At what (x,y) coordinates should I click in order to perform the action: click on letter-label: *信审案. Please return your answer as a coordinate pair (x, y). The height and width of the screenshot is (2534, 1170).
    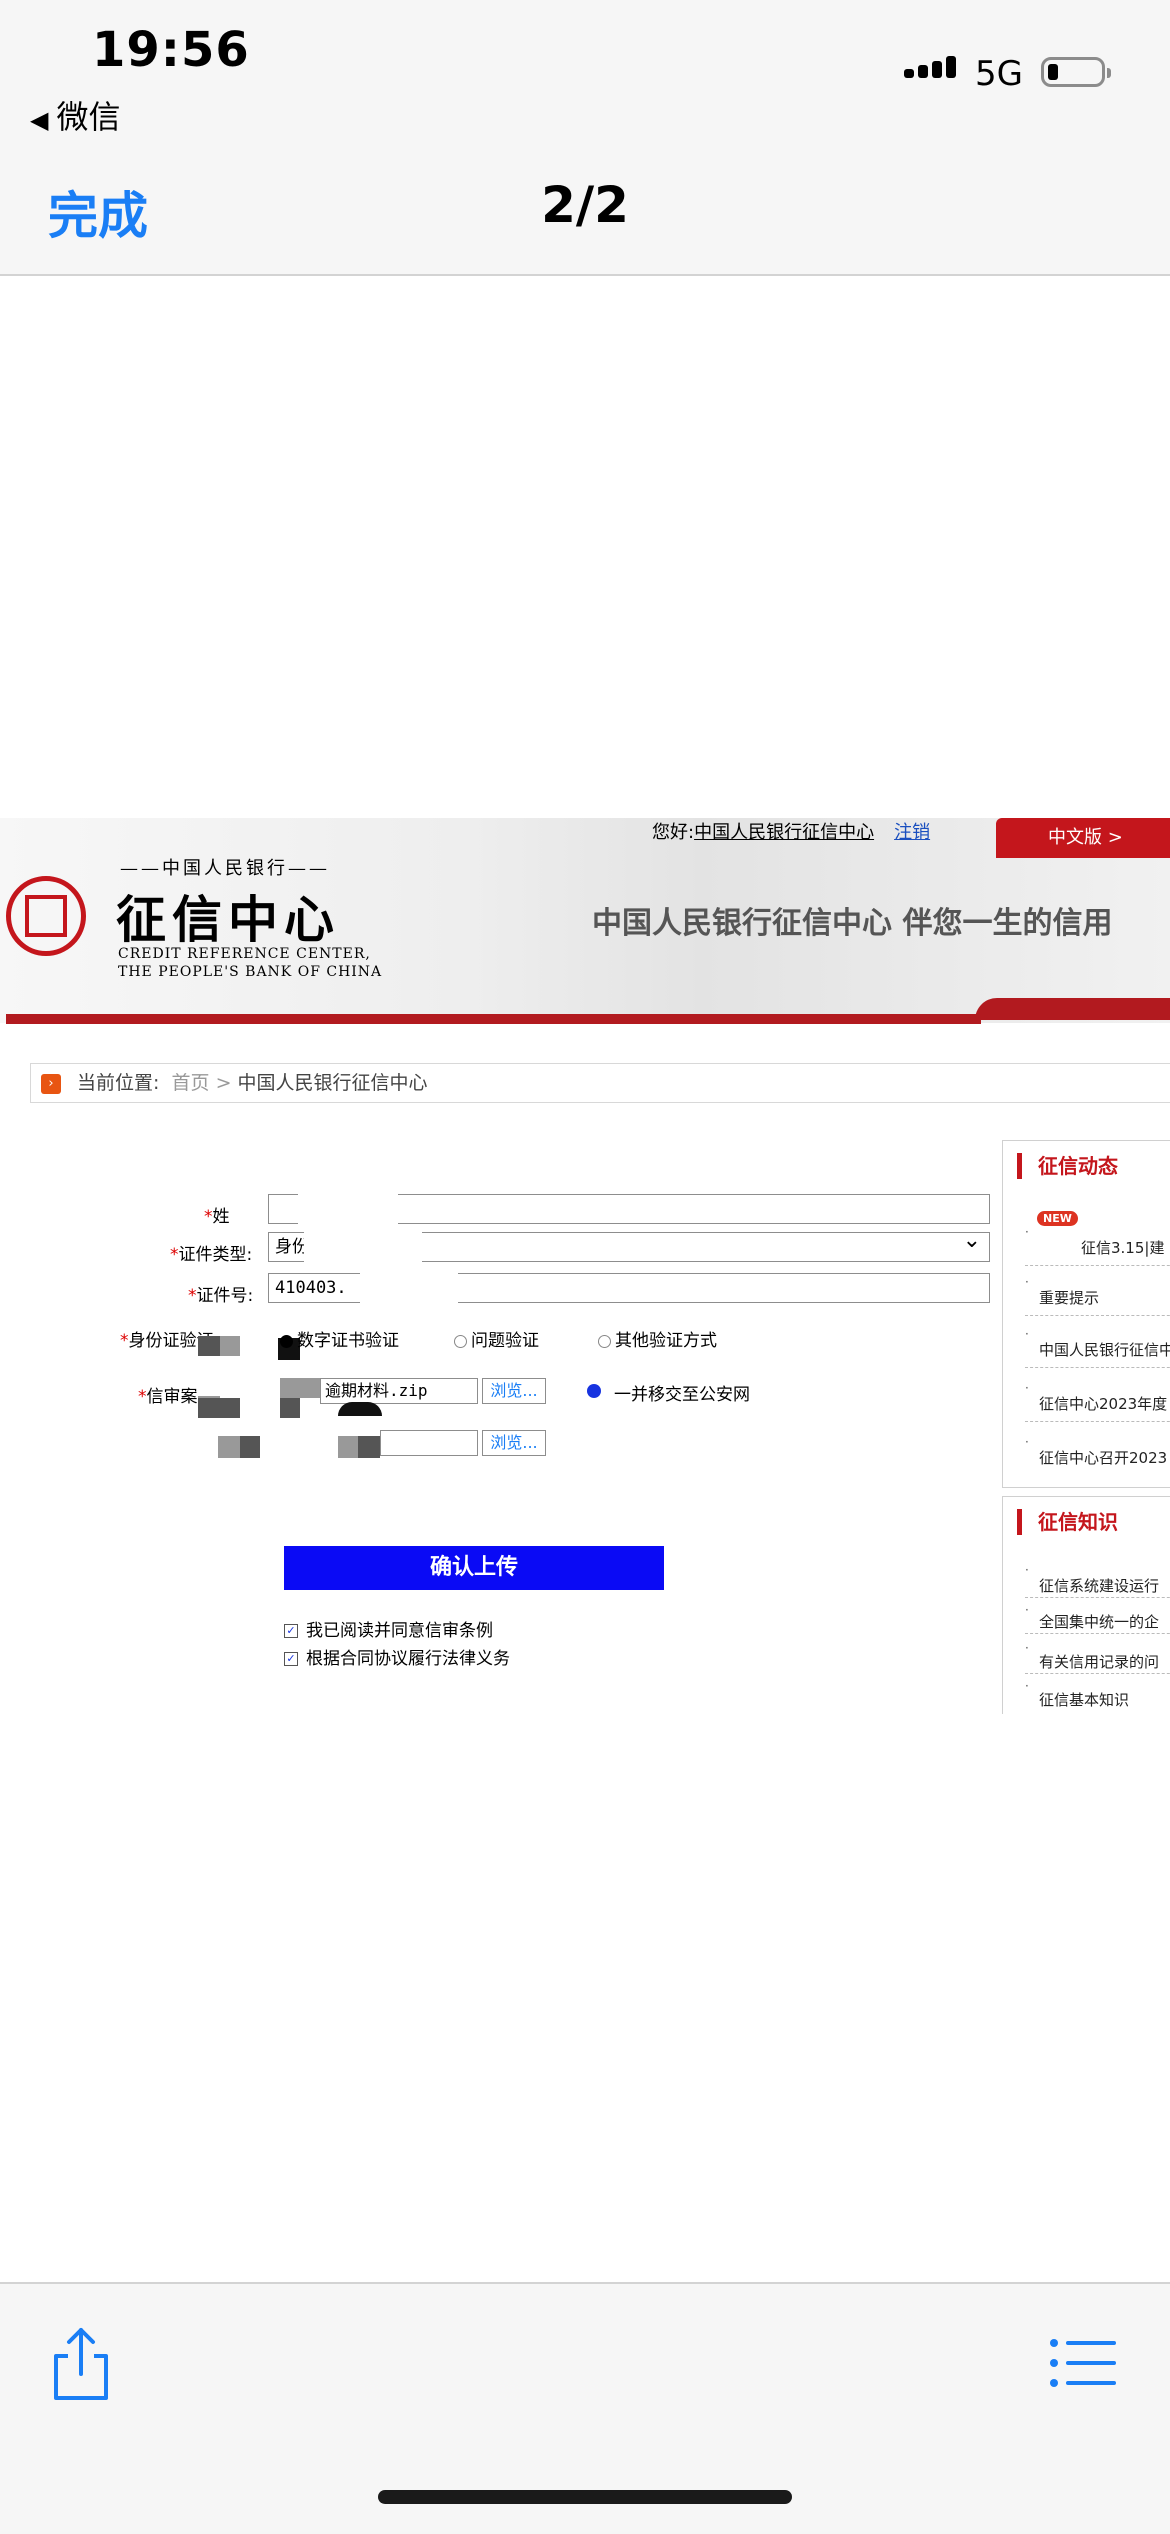
    Looking at the image, I should click on (168, 1397).